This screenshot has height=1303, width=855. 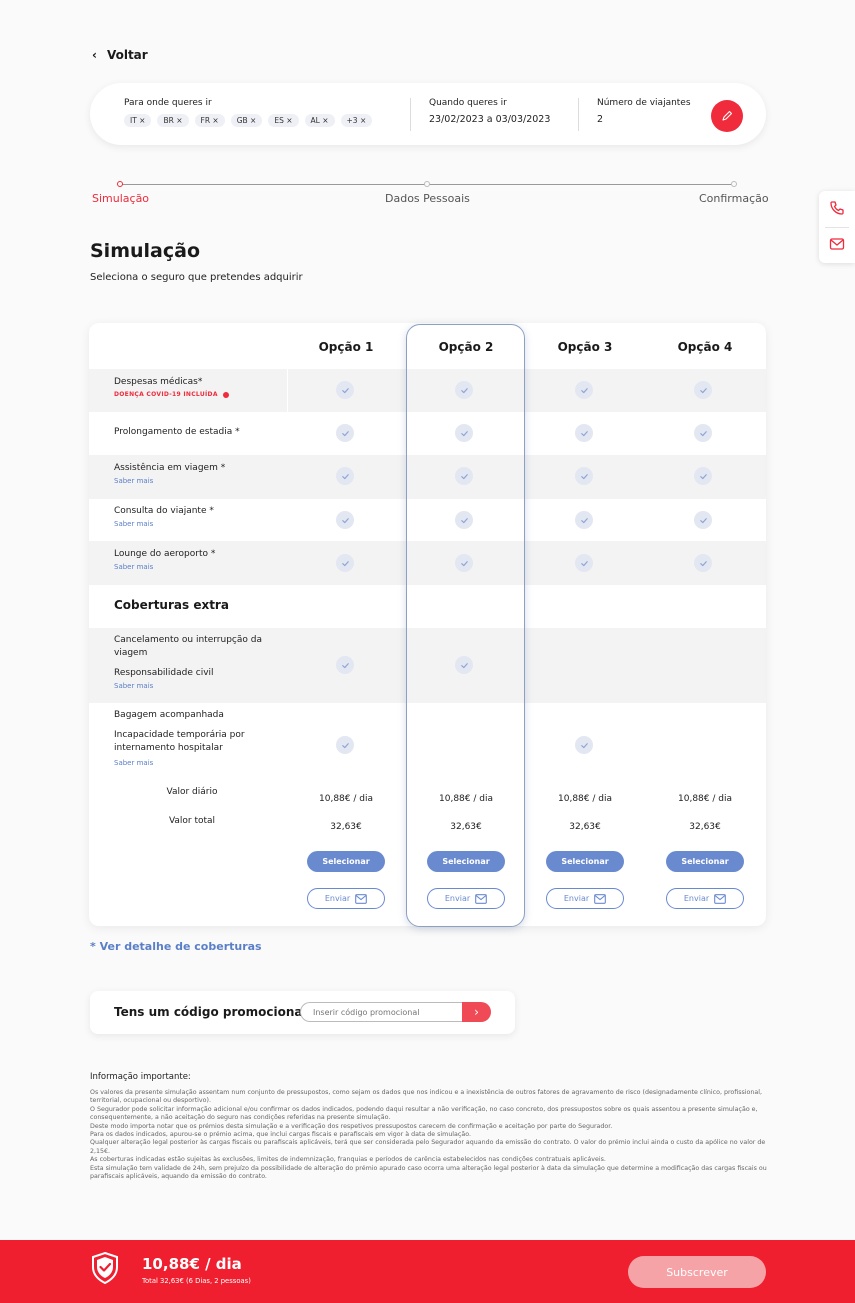 I want to click on destination-label: Para onde queres ir, so click(x=168, y=103).